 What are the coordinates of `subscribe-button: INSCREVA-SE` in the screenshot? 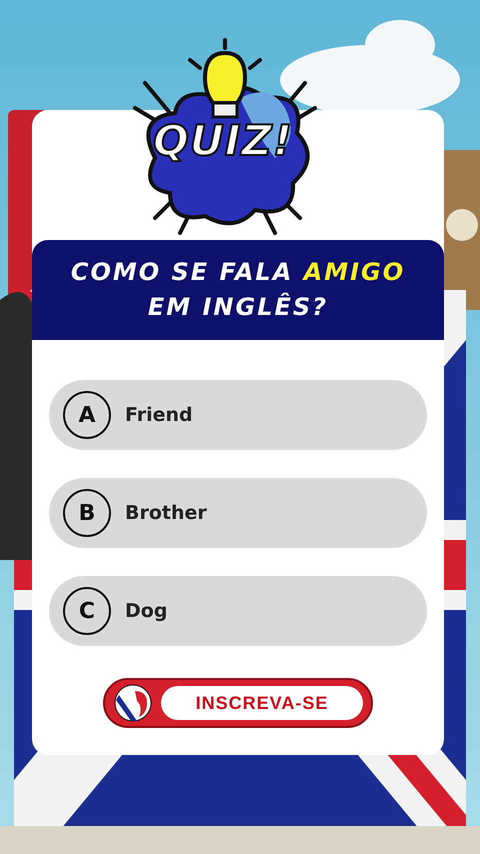 It's located at (238, 703).